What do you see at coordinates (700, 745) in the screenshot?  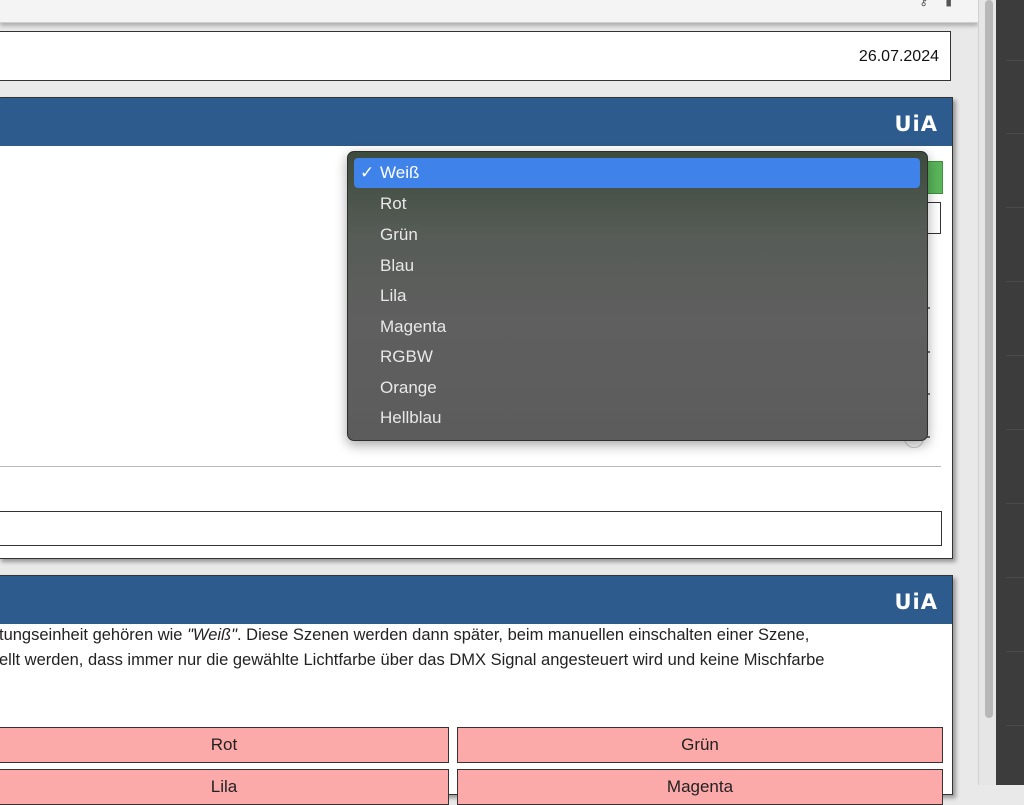 I see `color-button-green: Grün` at bounding box center [700, 745].